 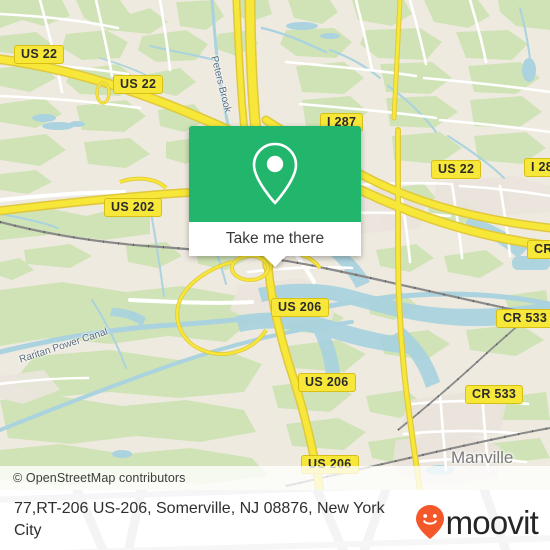 What do you see at coordinates (492, 522) in the screenshot?
I see `moovit-wordmark: moovit` at bounding box center [492, 522].